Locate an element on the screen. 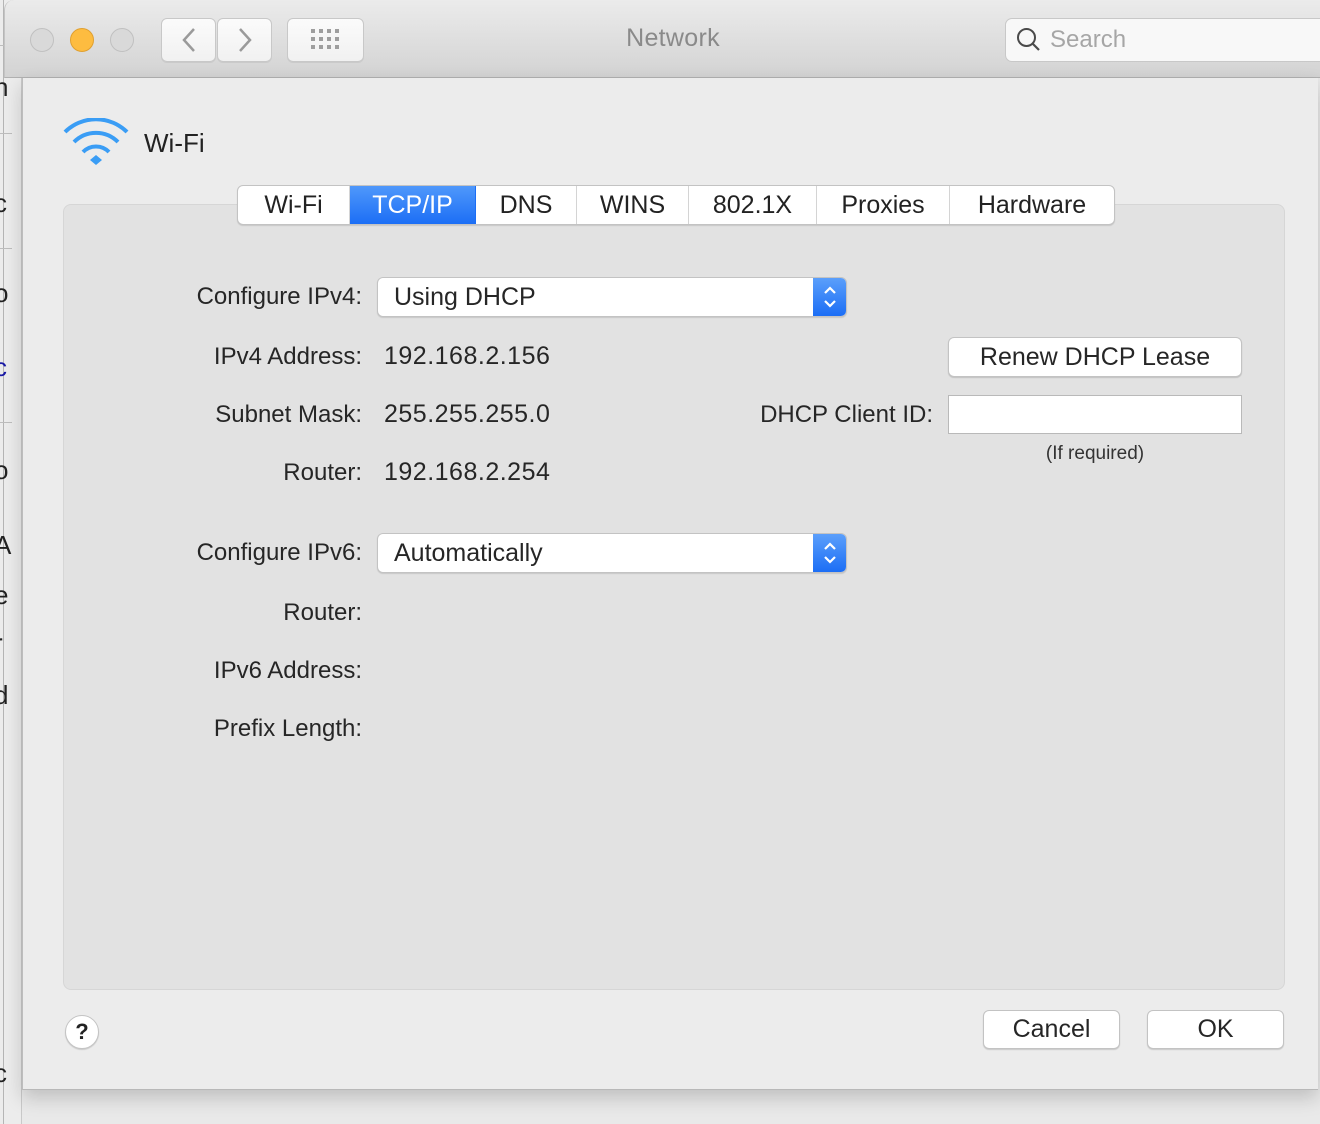 The height and width of the screenshot is (1124, 1320). prefix-length-label: Prefix Length: is located at coordinates (287, 728).